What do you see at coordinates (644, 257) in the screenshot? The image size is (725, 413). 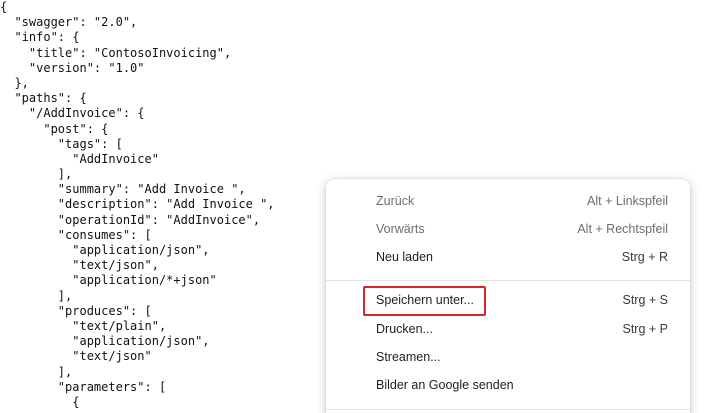 I see `menu-item-shortcut: Strg + R` at bounding box center [644, 257].